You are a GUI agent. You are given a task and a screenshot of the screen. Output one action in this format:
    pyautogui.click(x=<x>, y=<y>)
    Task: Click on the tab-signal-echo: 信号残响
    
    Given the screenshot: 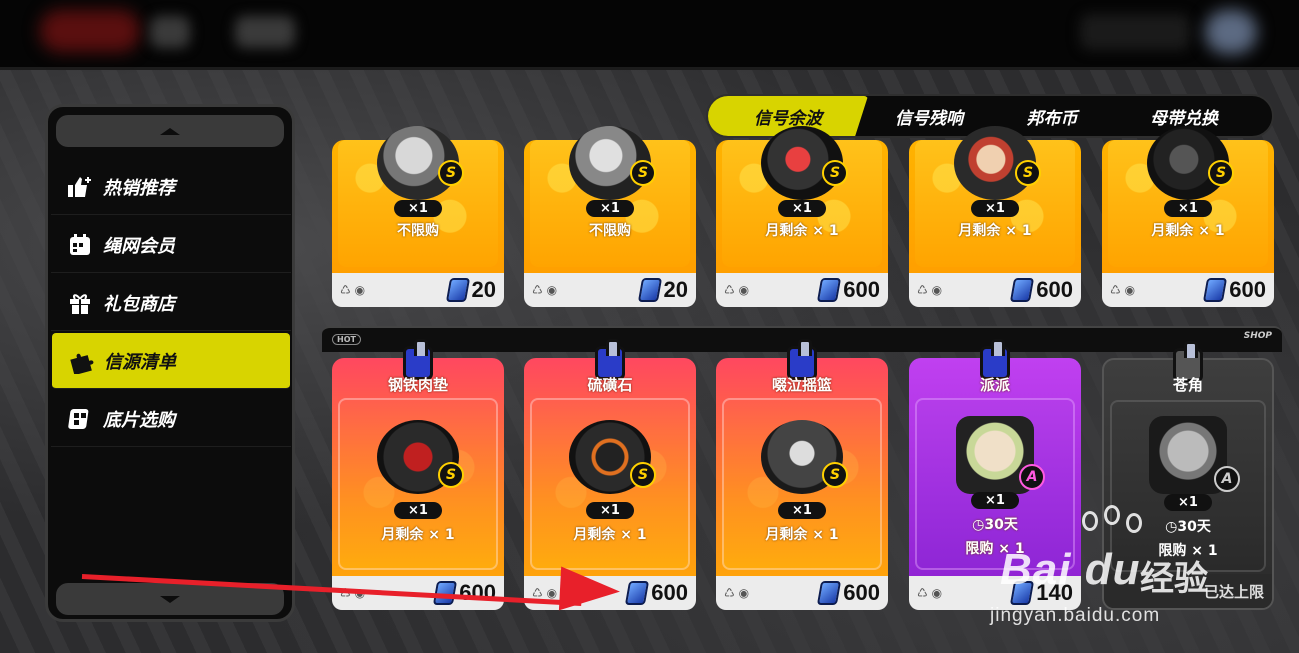 What is the action you would take?
    pyautogui.click(x=929, y=116)
    